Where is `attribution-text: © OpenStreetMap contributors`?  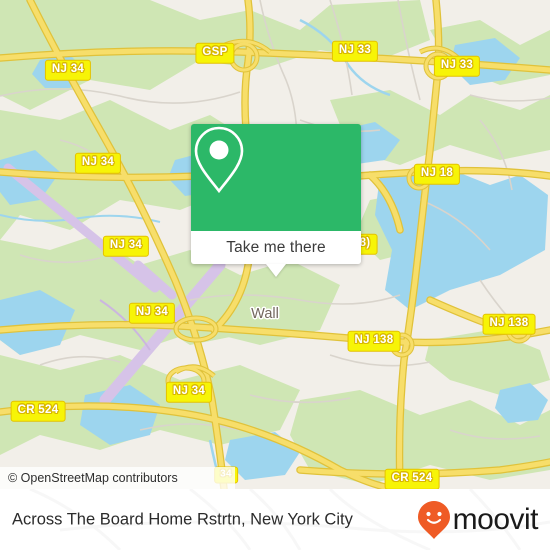 attribution-text: © OpenStreetMap contributors is located at coordinates (93, 478).